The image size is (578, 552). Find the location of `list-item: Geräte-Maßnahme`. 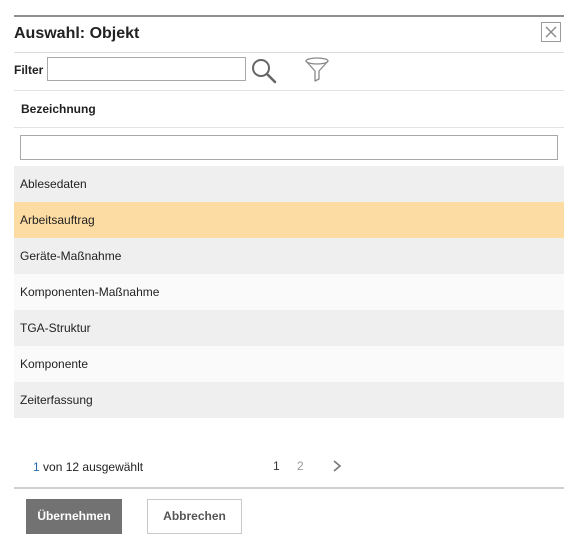

list-item: Geräte-Maßnahme is located at coordinates (289, 256).